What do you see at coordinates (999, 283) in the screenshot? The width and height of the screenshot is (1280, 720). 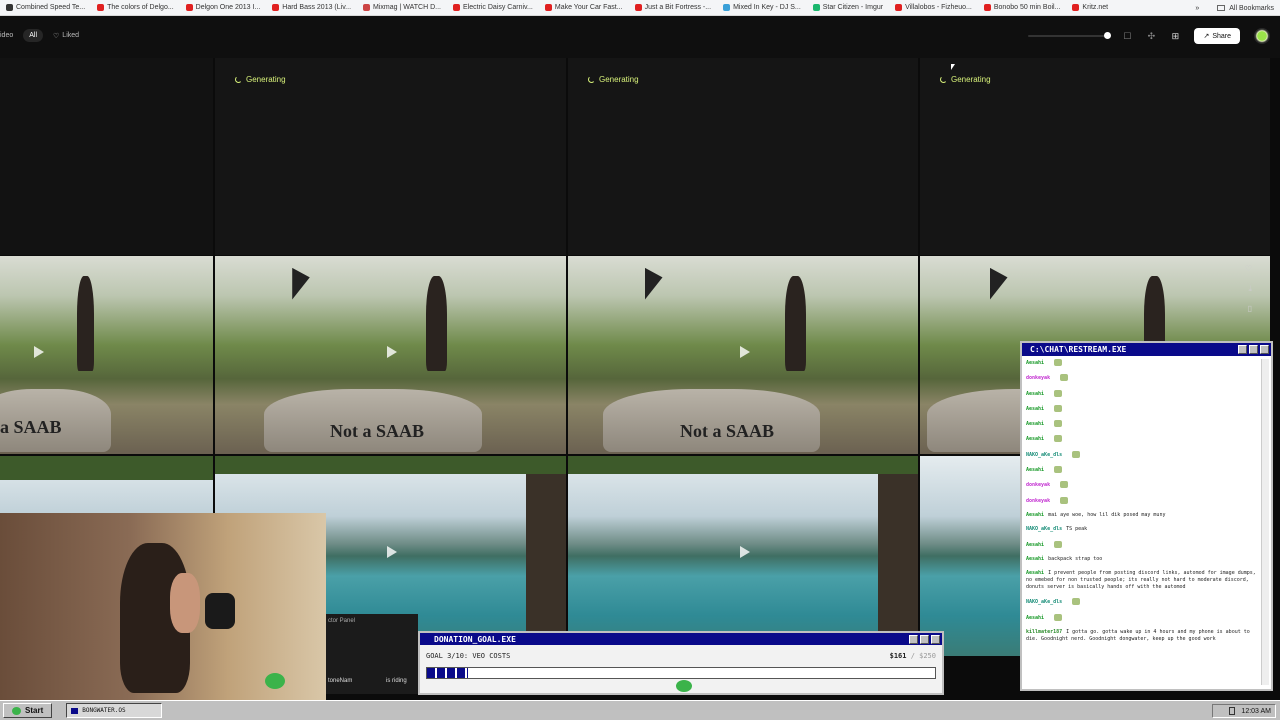 I see `flag-shape` at bounding box center [999, 283].